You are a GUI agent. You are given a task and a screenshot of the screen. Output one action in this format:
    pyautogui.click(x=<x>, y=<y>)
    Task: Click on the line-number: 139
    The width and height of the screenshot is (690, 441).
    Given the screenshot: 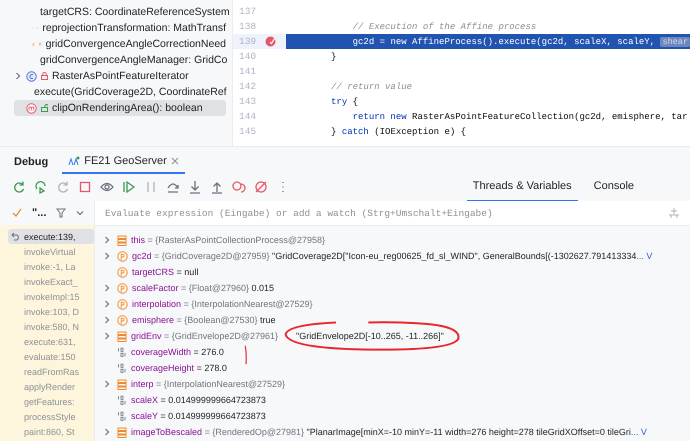 What is the action you would take?
    pyautogui.click(x=248, y=41)
    